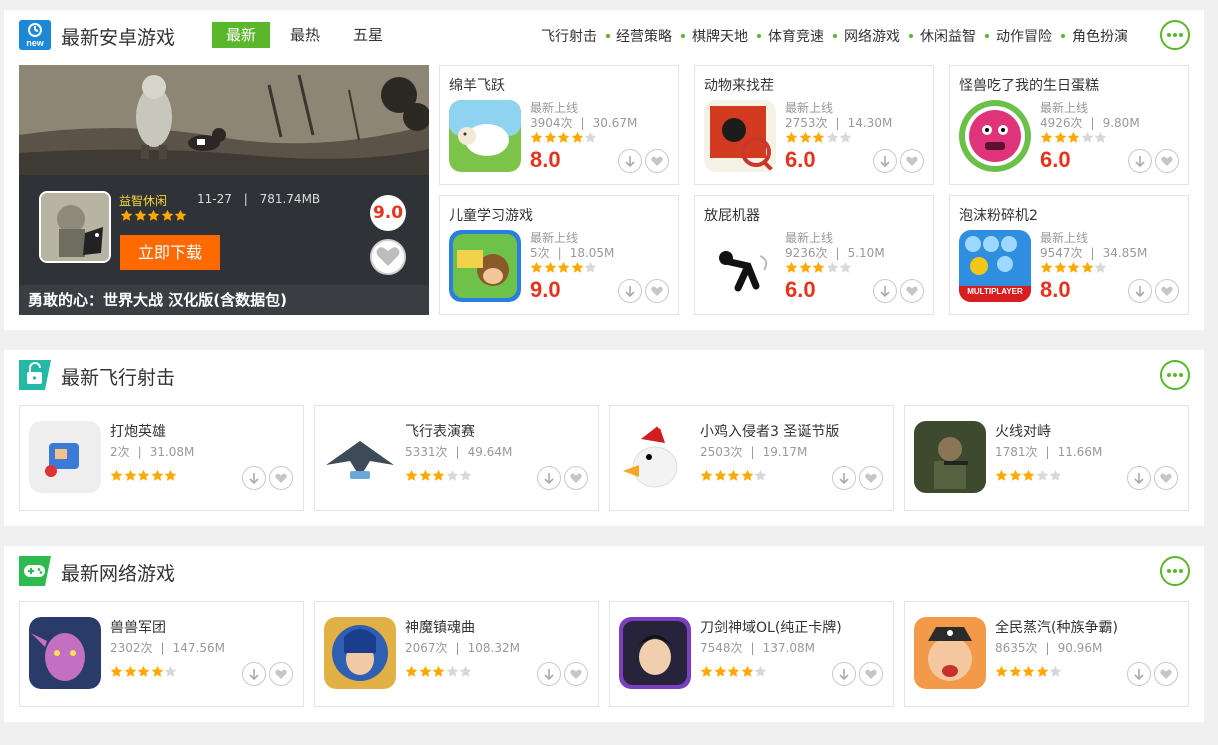 This screenshot has width=1218, height=745. I want to click on game-title: 兽兽军团, so click(138, 627).